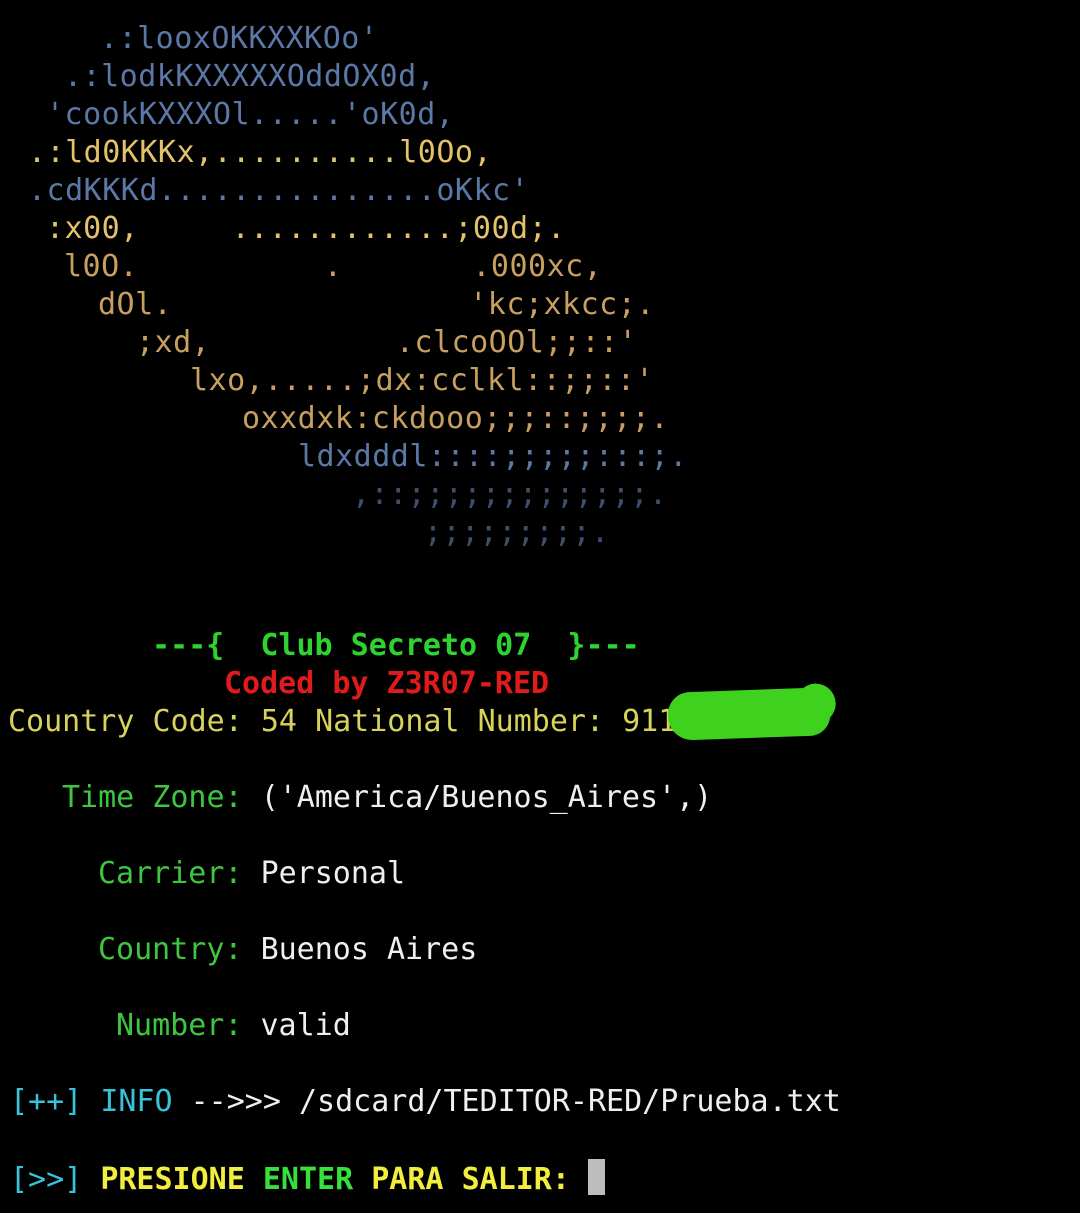 The image size is (1080, 1213). Describe the element at coordinates (460, 721) in the screenshot. I see `national-number-label: National Number:` at that location.